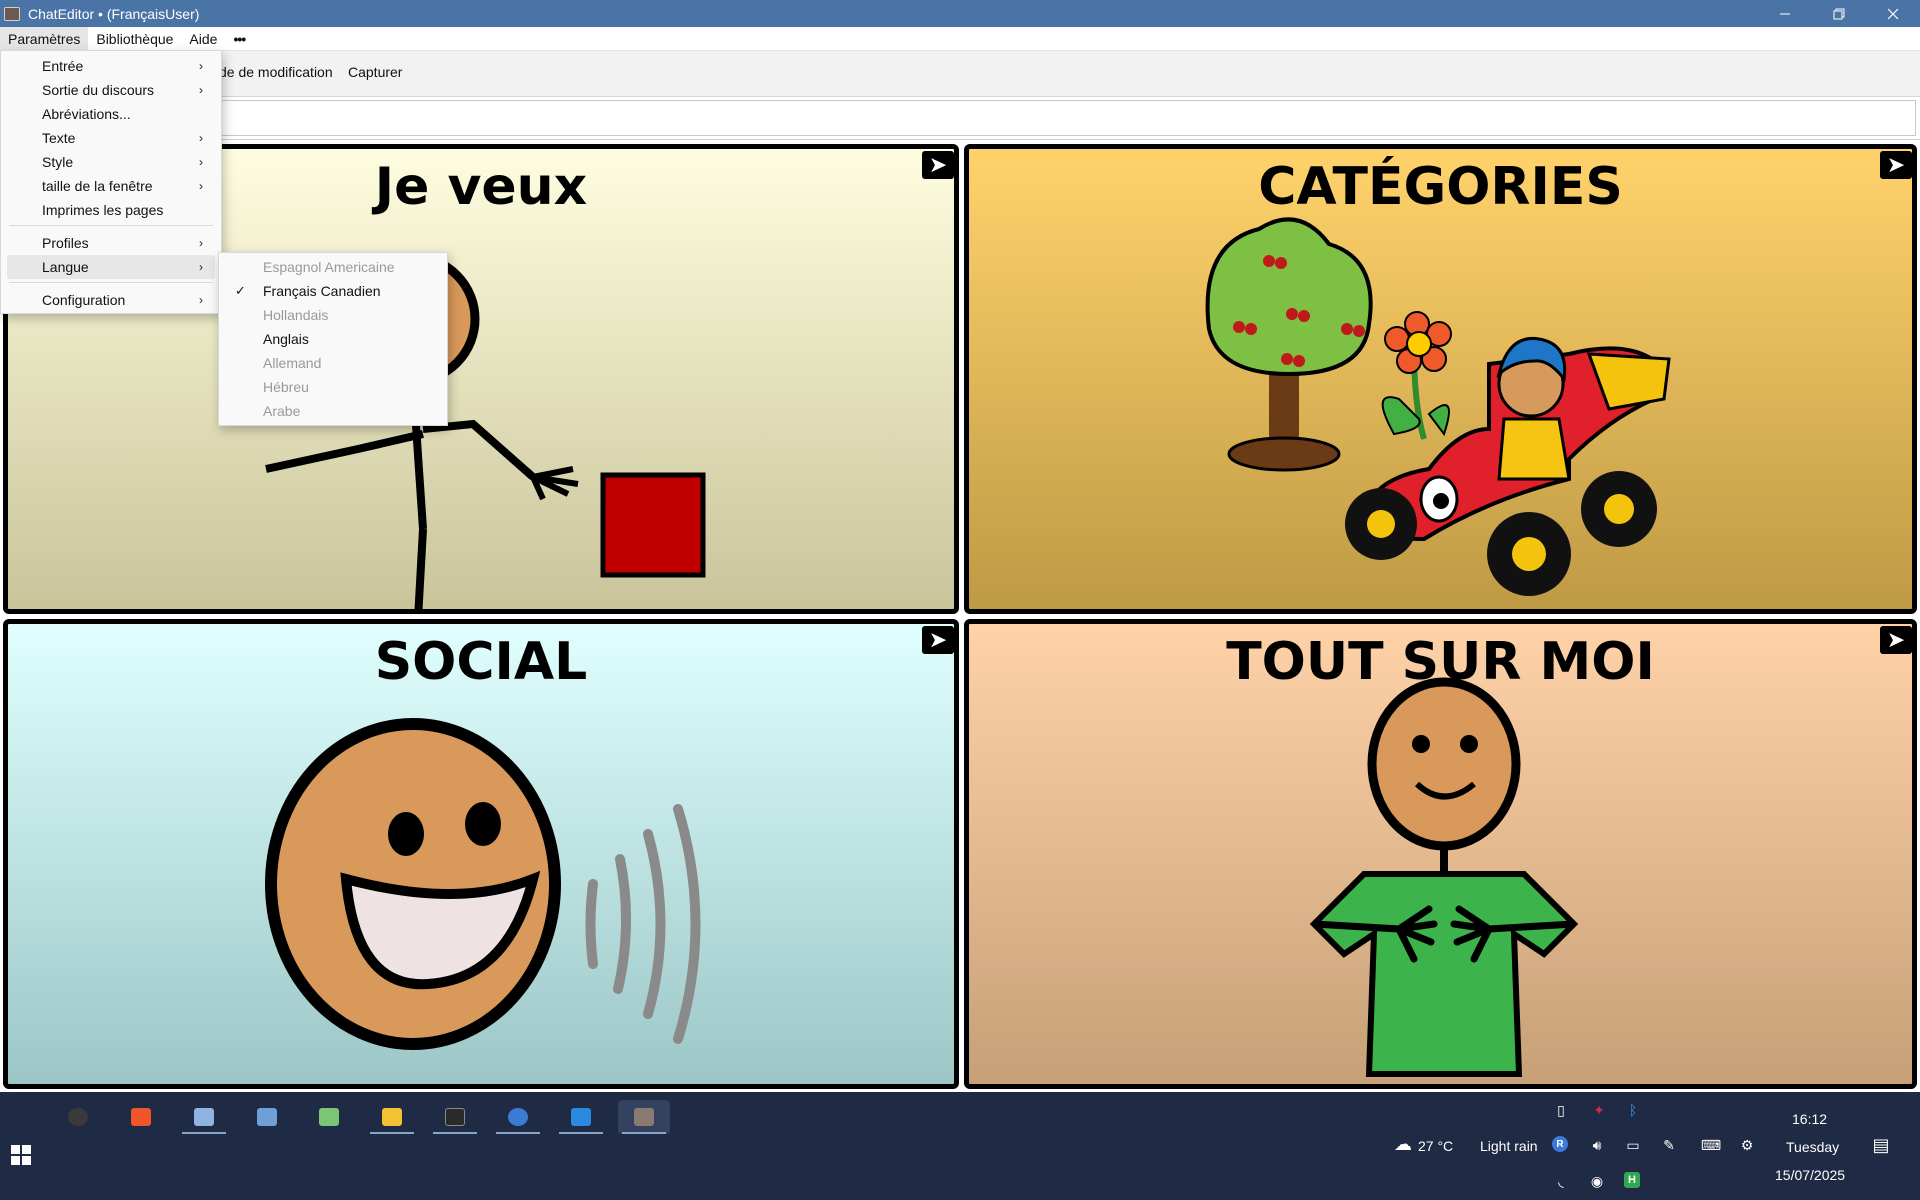 This screenshot has height=1200, width=1920. What do you see at coordinates (282, 411) in the screenshot?
I see `lang-arabe: Arabe` at bounding box center [282, 411].